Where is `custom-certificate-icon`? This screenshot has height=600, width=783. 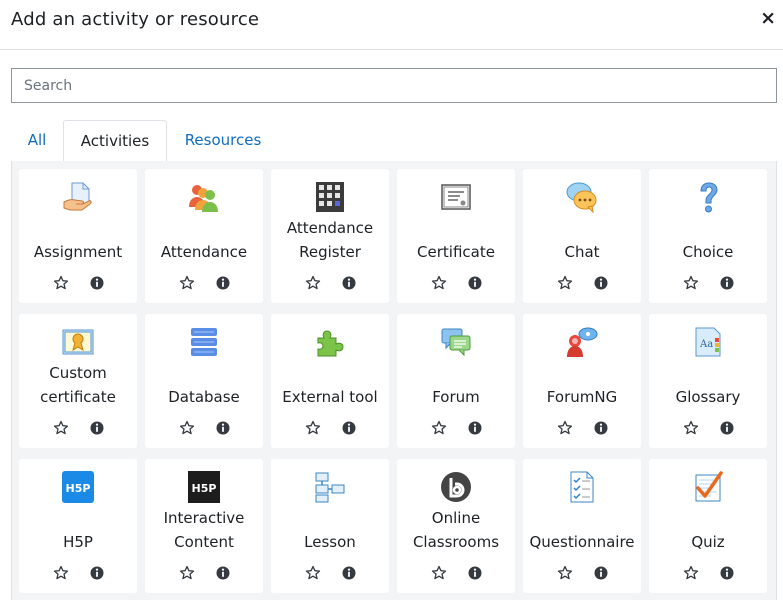 custom-certificate-icon is located at coordinates (78, 342).